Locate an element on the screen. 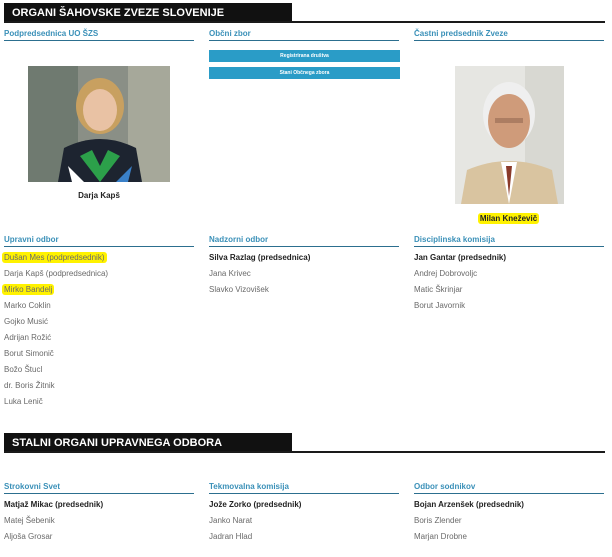 Image resolution: width=612 pixels, height=557 pixels. button-registrirana-drustva: Registrirana društva is located at coordinates (304, 56).